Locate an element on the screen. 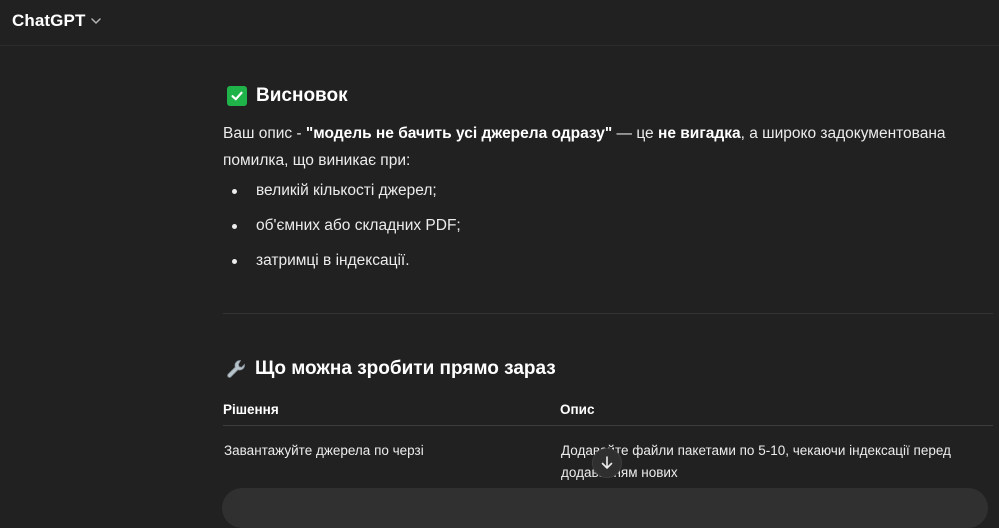  model-selector-button: ChatGPT is located at coordinates (57, 21).